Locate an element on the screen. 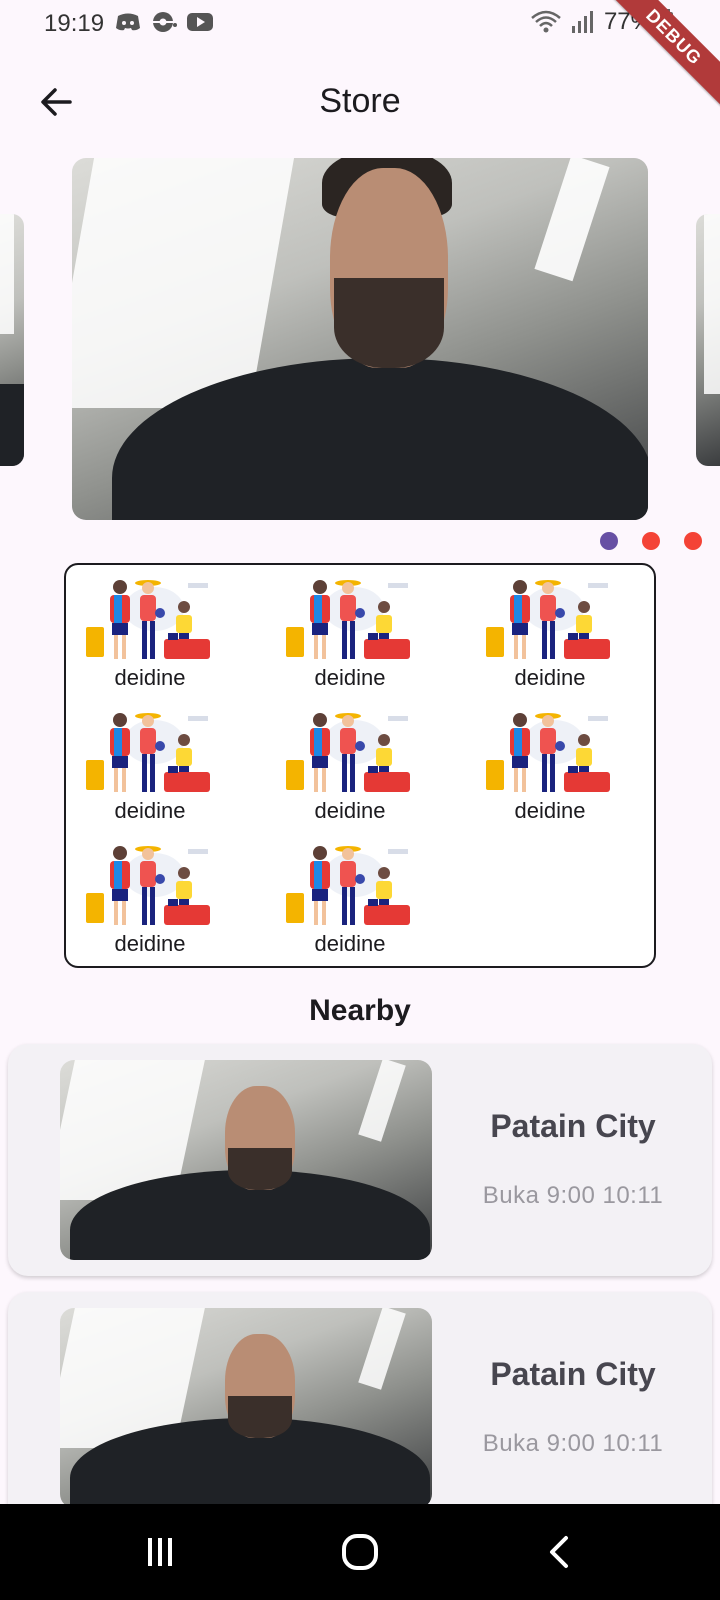 The image size is (720, 1600). carousel-prev-slide is located at coordinates (12, 340).